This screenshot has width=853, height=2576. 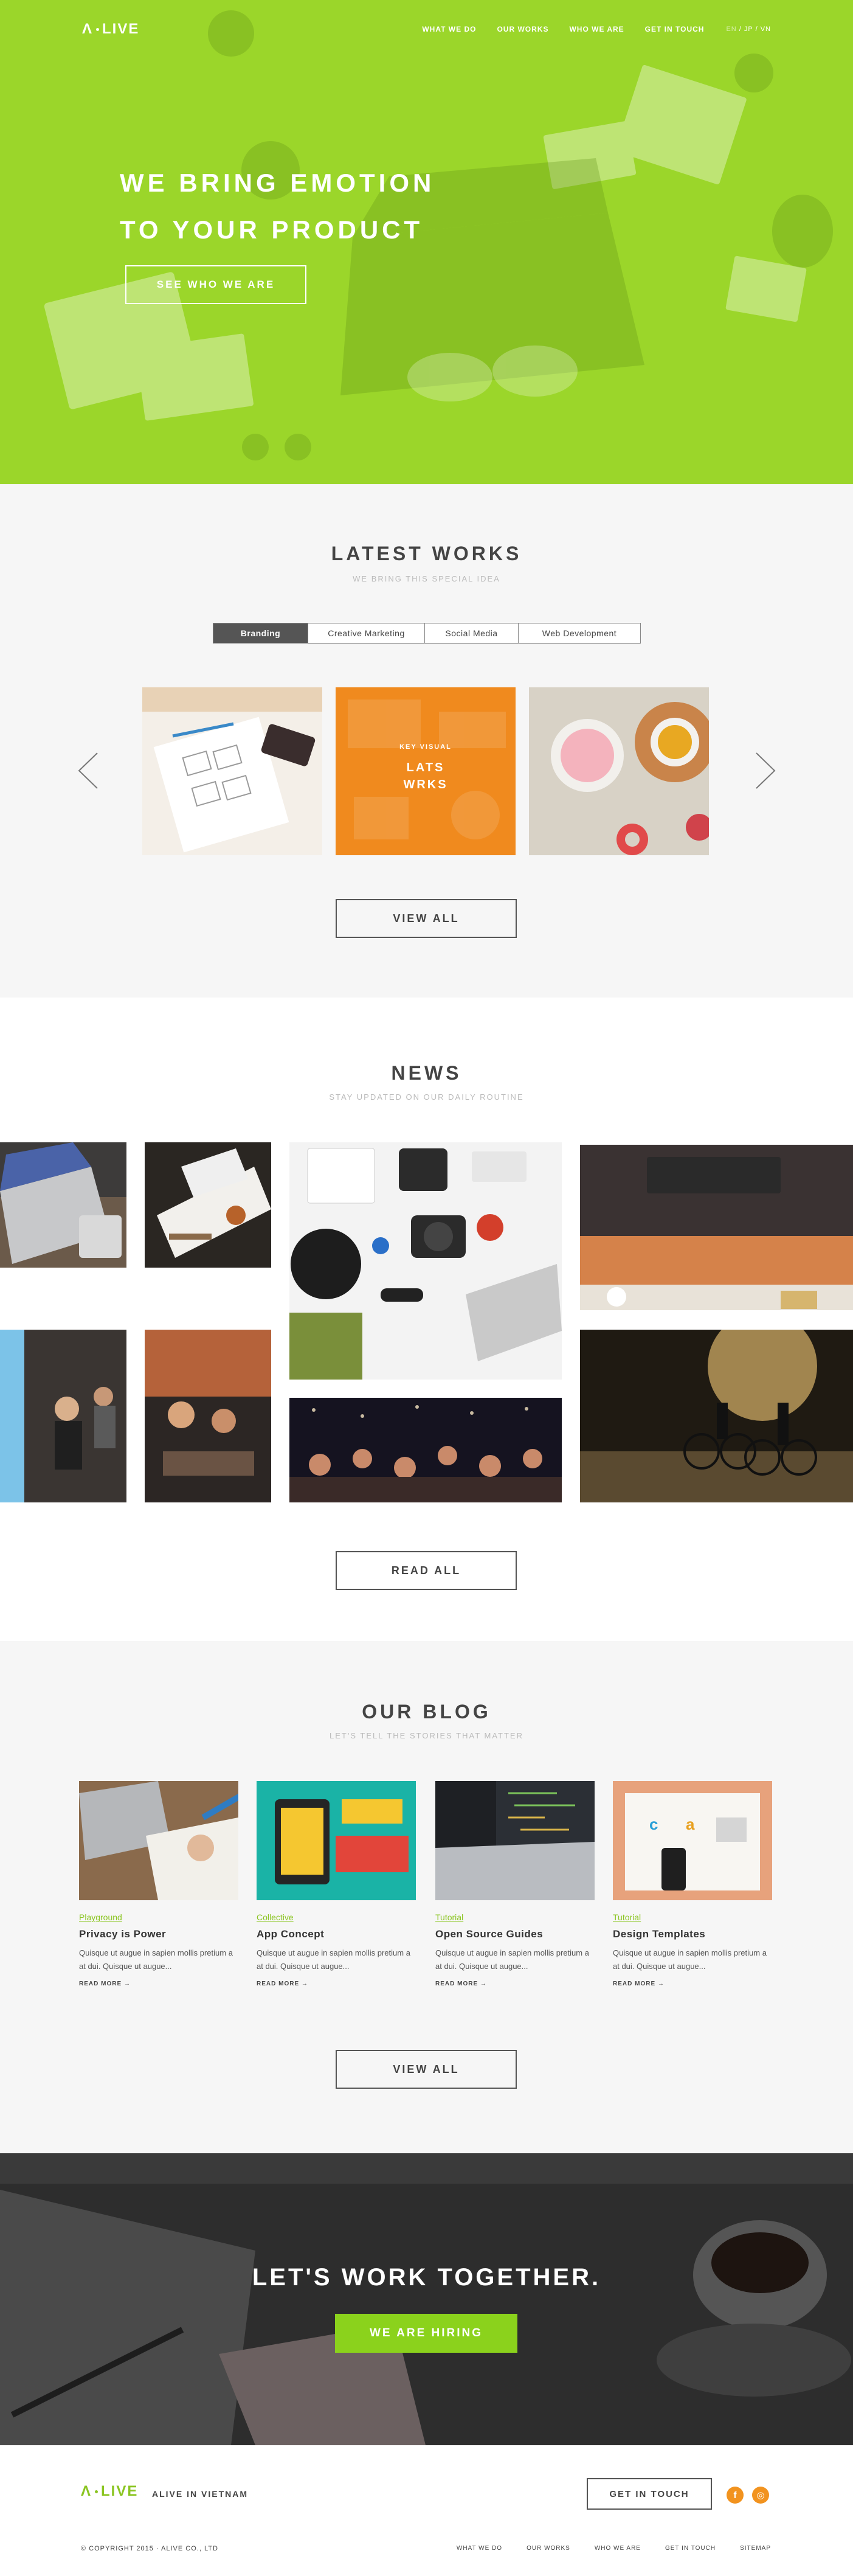 I want to click on news-image-bicycles, so click(x=717, y=1416).